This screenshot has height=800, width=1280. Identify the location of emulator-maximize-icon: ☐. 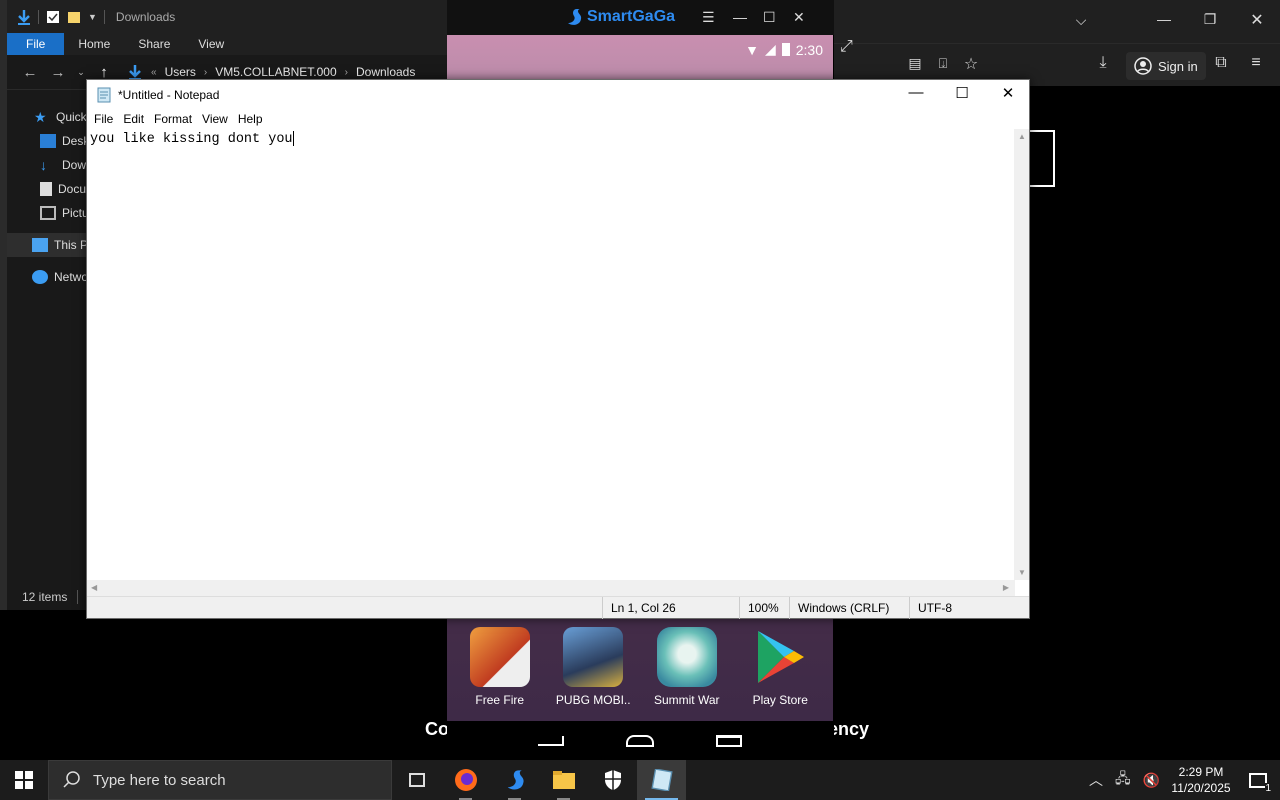
(769, 17).